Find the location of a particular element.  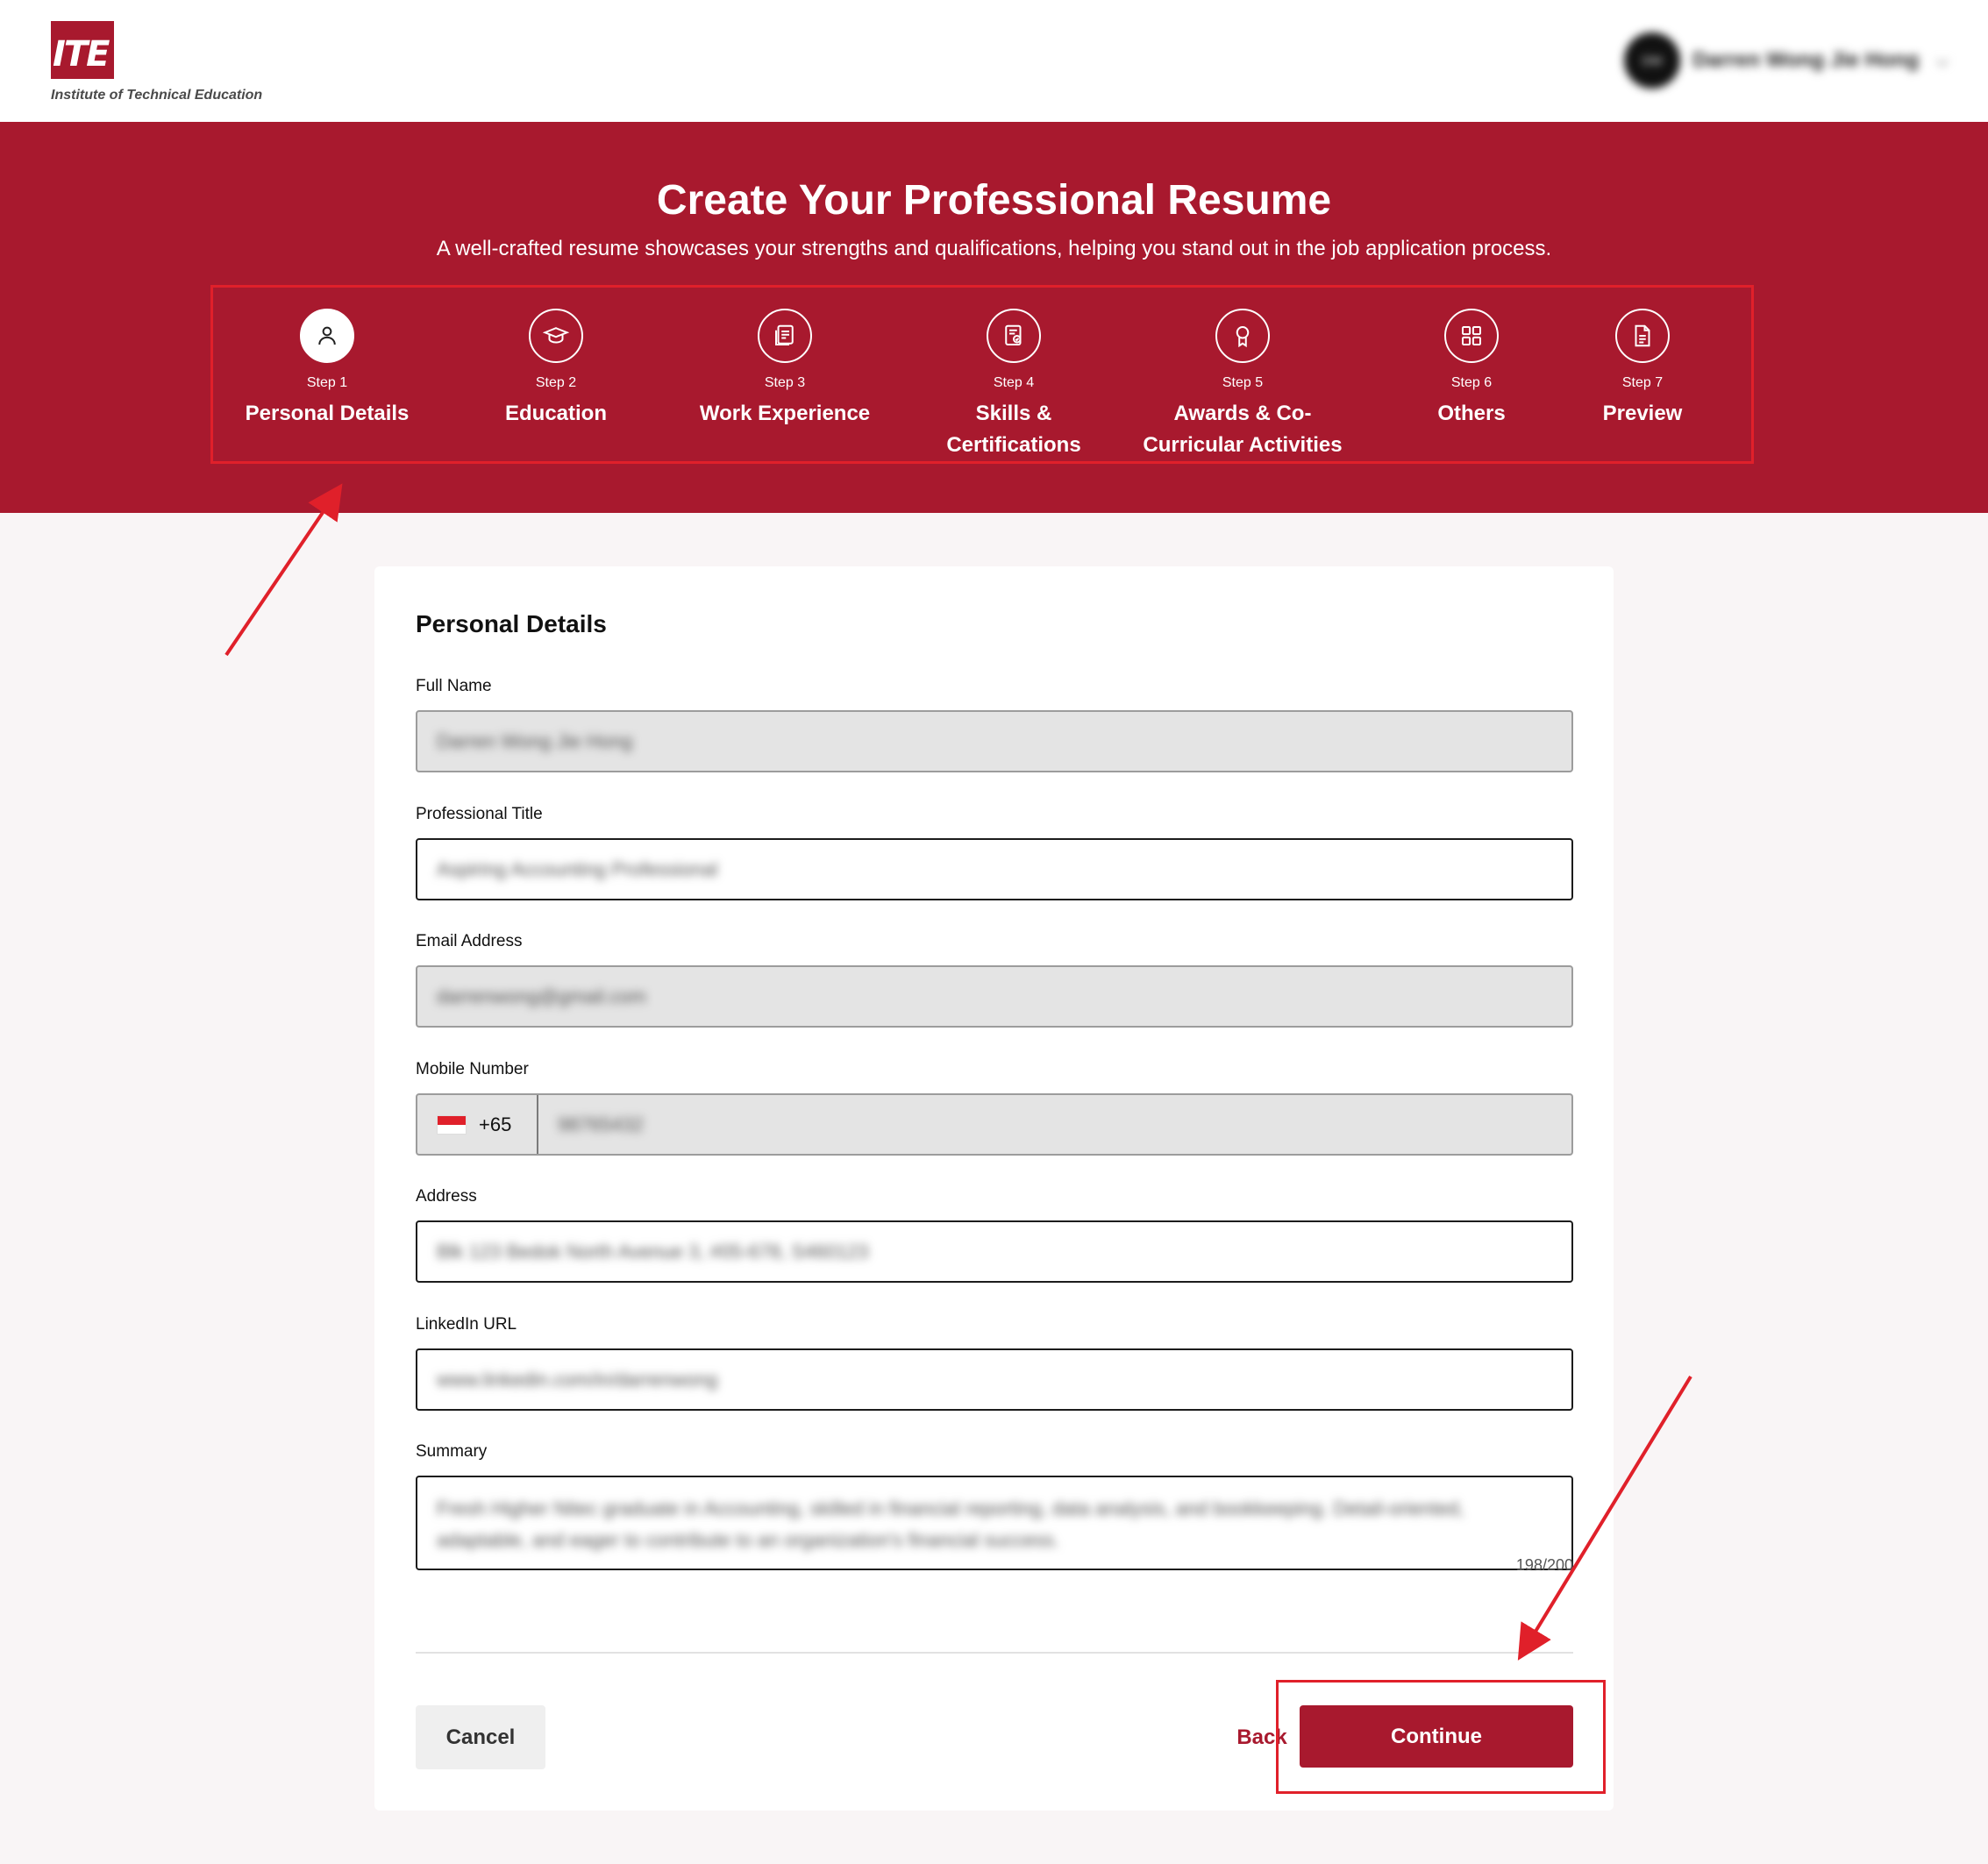

step-number: Step 4 is located at coordinates (1014, 382).